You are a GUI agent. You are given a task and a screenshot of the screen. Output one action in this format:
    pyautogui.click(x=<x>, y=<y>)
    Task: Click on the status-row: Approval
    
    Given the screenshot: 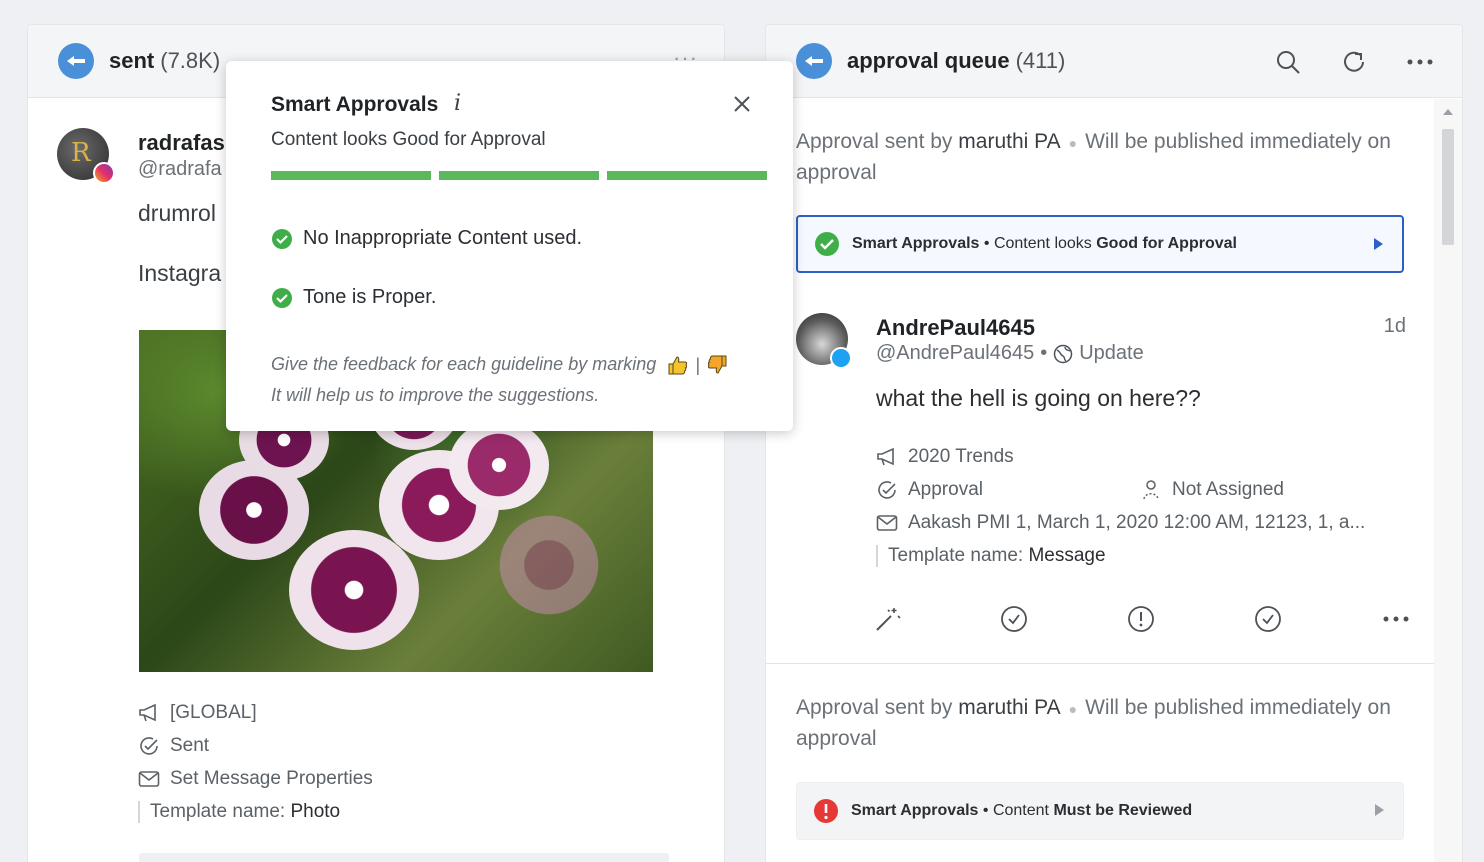 What is the action you would take?
    pyautogui.click(x=929, y=490)
    